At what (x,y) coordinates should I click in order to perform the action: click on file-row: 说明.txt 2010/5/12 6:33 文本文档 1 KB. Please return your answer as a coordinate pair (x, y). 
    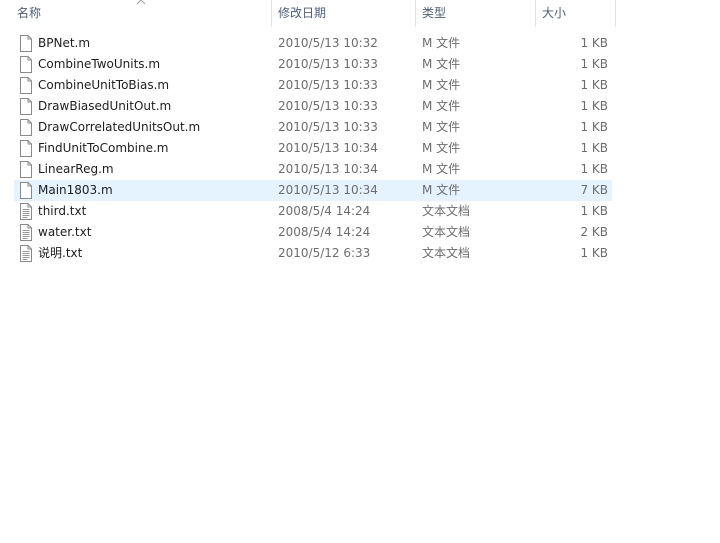
    Looking at the image, I should click on (313, 253).